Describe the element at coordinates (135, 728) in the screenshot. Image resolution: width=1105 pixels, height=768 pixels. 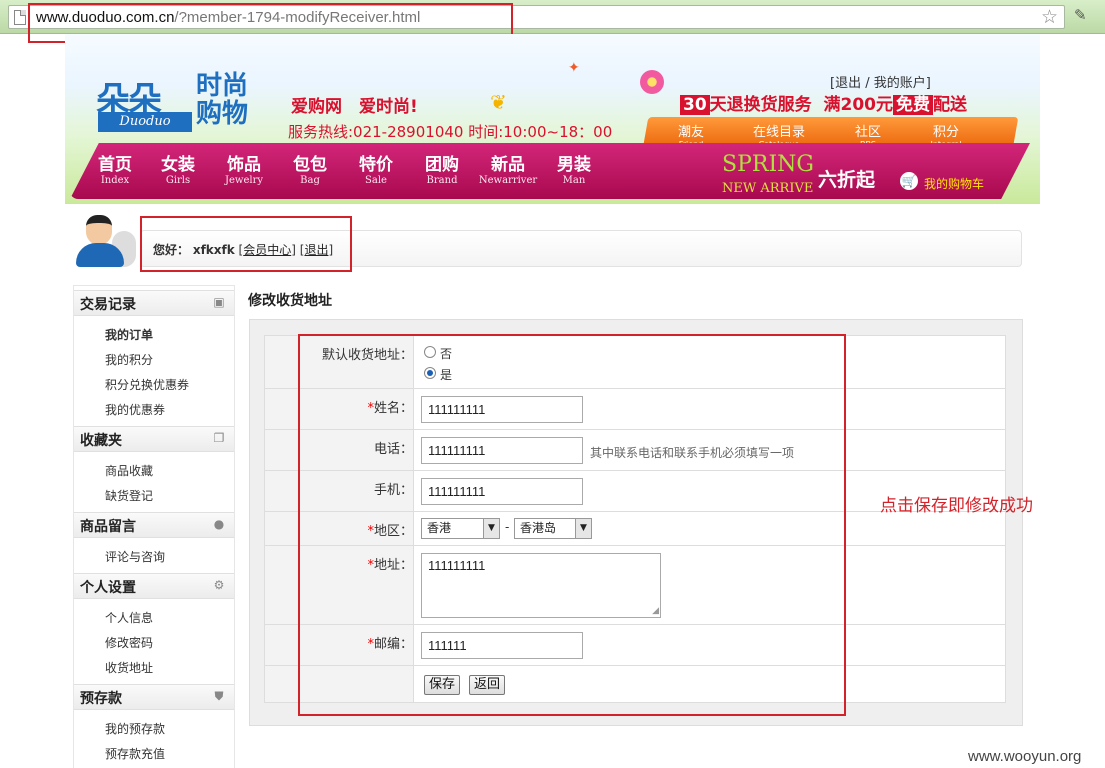
I see `sidebar-item-my-deposit: 我的预存款` at that location.